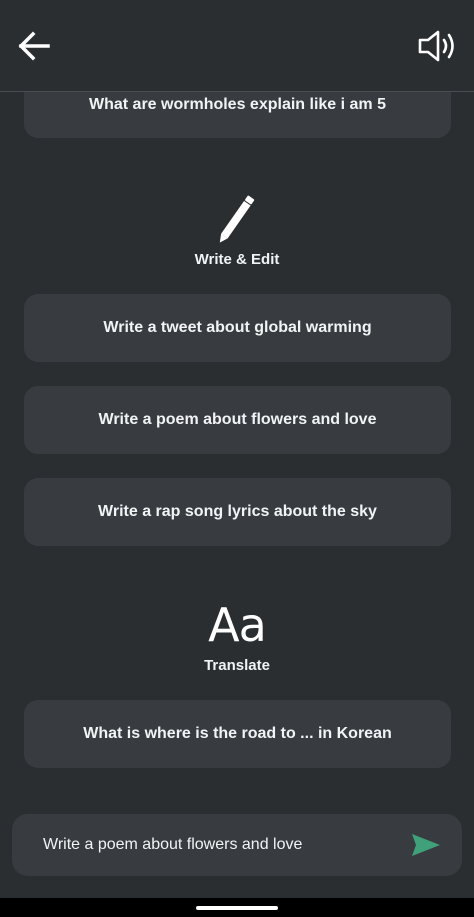 The image size is (474, 917). I want to click on send-icon, so click(426, 845).